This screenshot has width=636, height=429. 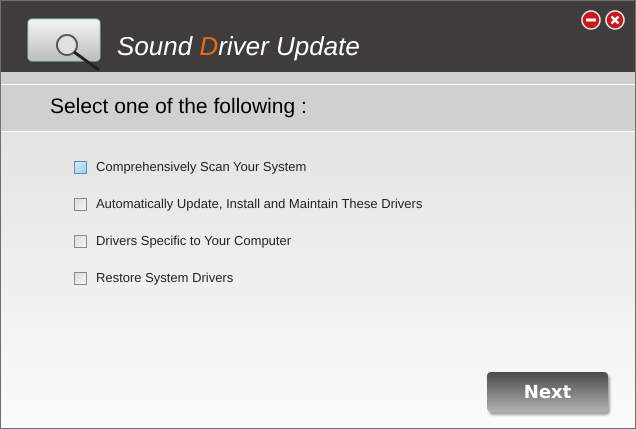 What do you see at coordinates (65, 45) in the screenshot?
I see `folder-magnifier-icon` at bounding box center [65, 45].